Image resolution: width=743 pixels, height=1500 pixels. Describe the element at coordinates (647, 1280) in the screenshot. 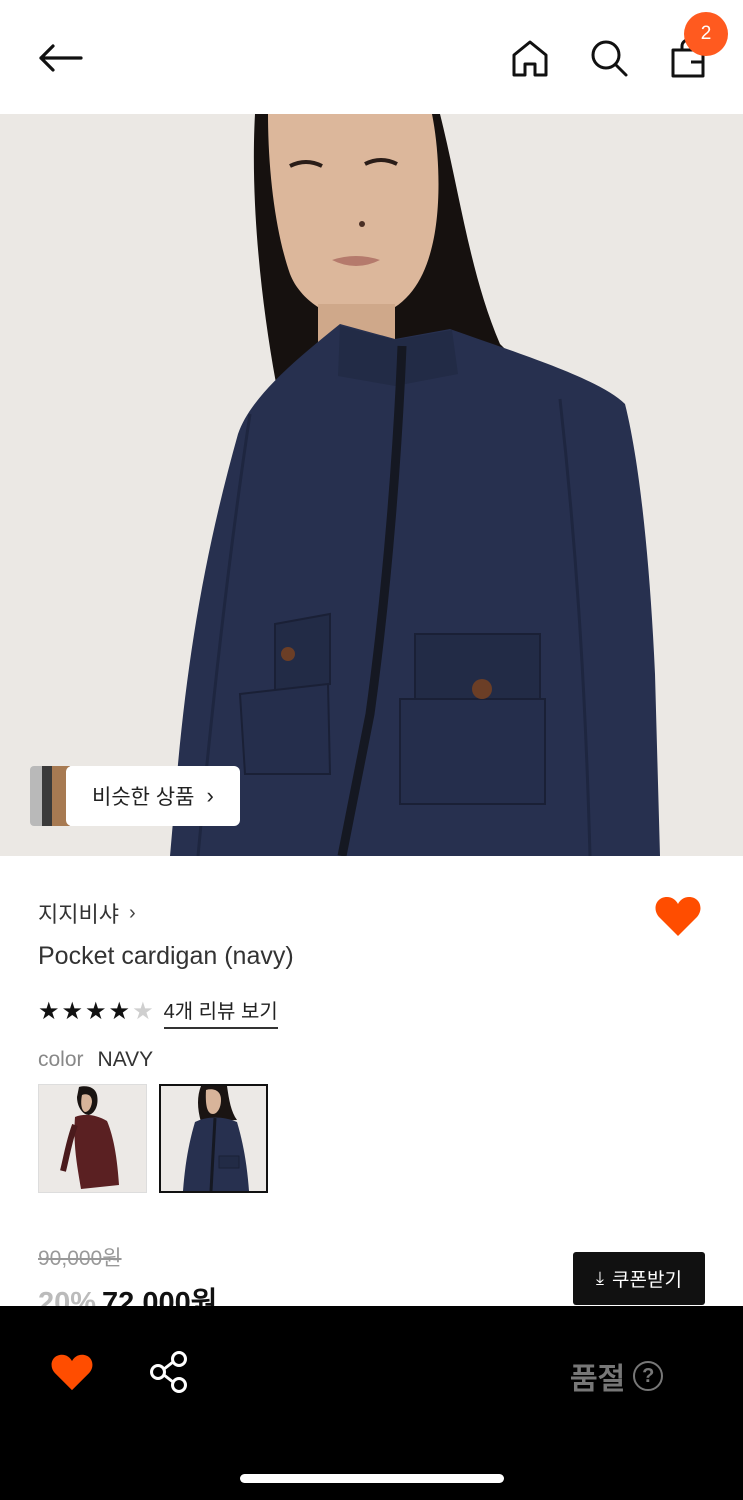

I see `coupon-label: 쿠폰받기` at that location.